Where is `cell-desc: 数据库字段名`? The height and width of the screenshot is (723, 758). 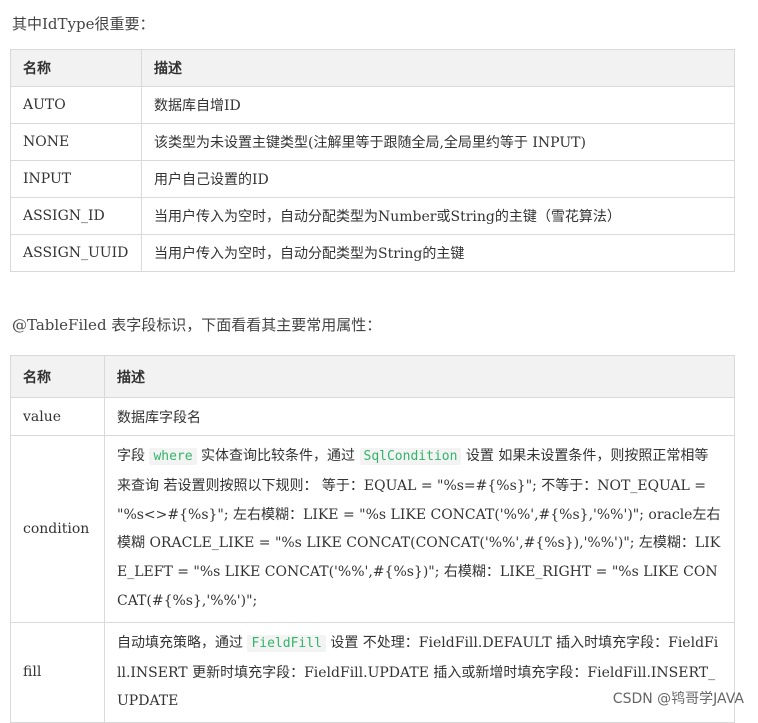 cell-desc: 数据库字段名 is located at coordinates (419, 416).